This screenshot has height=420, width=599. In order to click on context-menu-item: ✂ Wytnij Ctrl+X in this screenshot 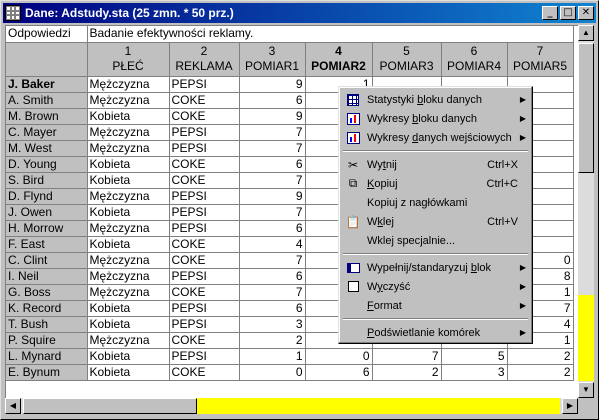, I will do `click(435, 164)`.